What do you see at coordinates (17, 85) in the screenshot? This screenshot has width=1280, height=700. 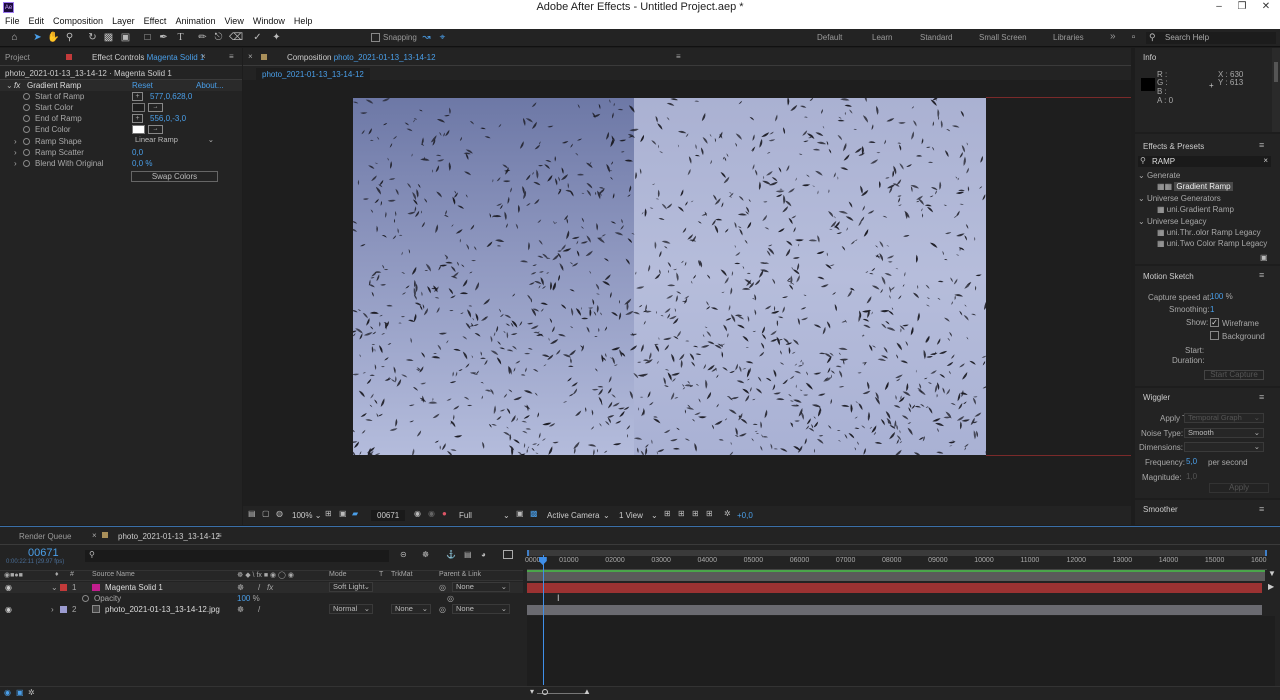 I see `fx-icon: fx` at bounding box center [17, 85].